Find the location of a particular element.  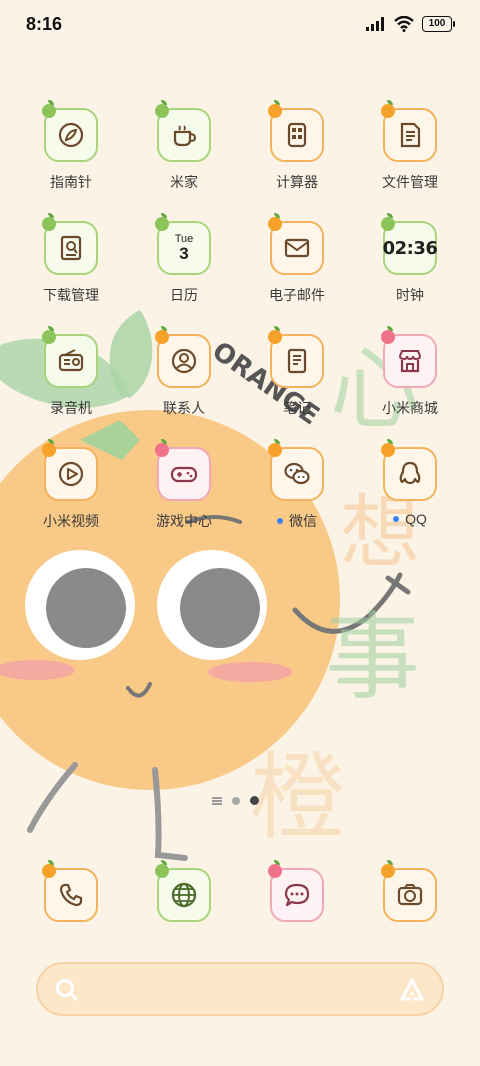

dock-app-messages is located at coordinates (297, 914).